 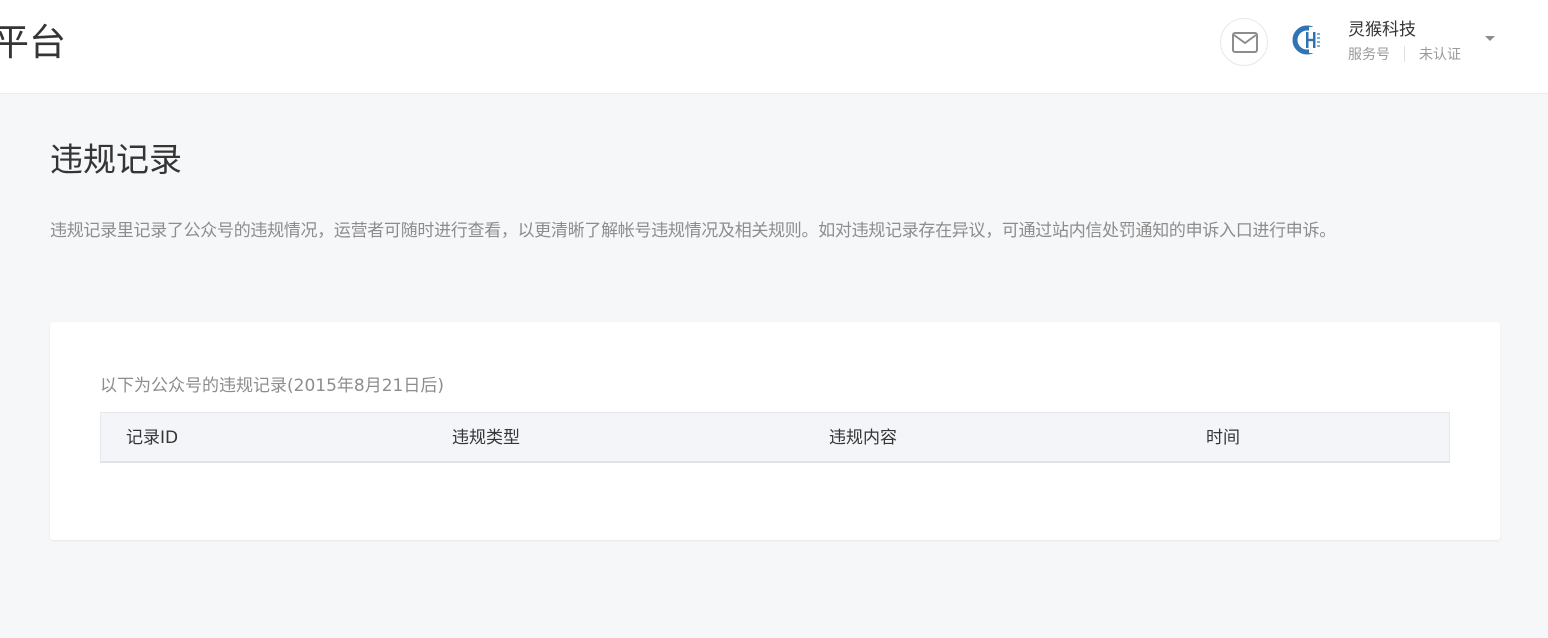 What do you see at coordinates (775, 437) in the screenshot?
I see `records-table-header: 记录ID 违规类型 违规内容 时间` at bounding box center [775, 437].